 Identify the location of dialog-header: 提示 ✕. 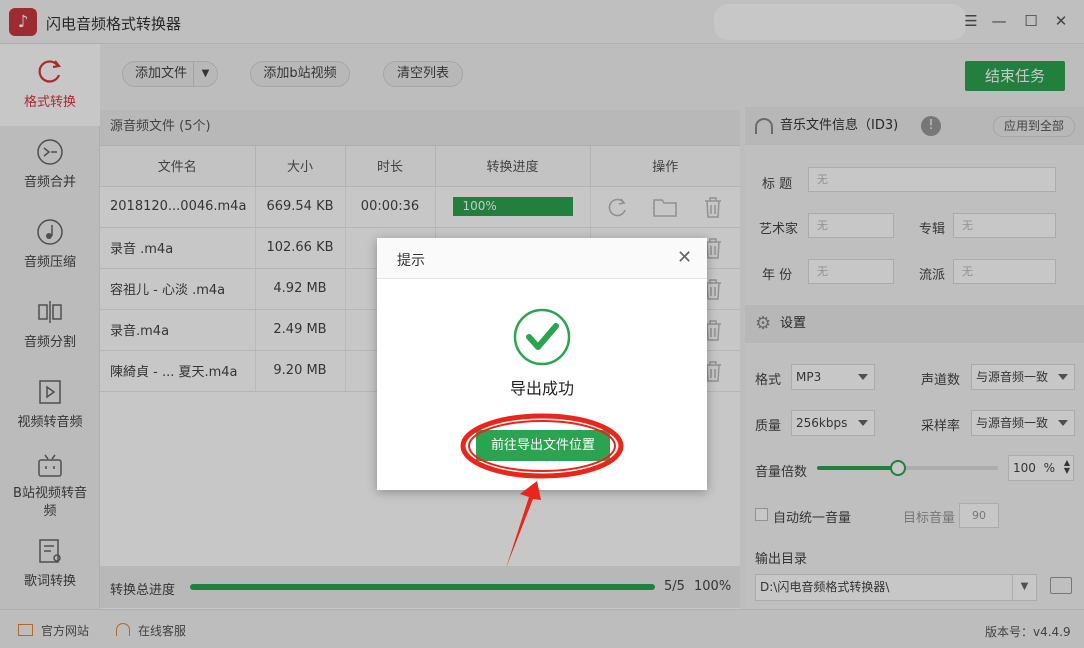
(542, 258).